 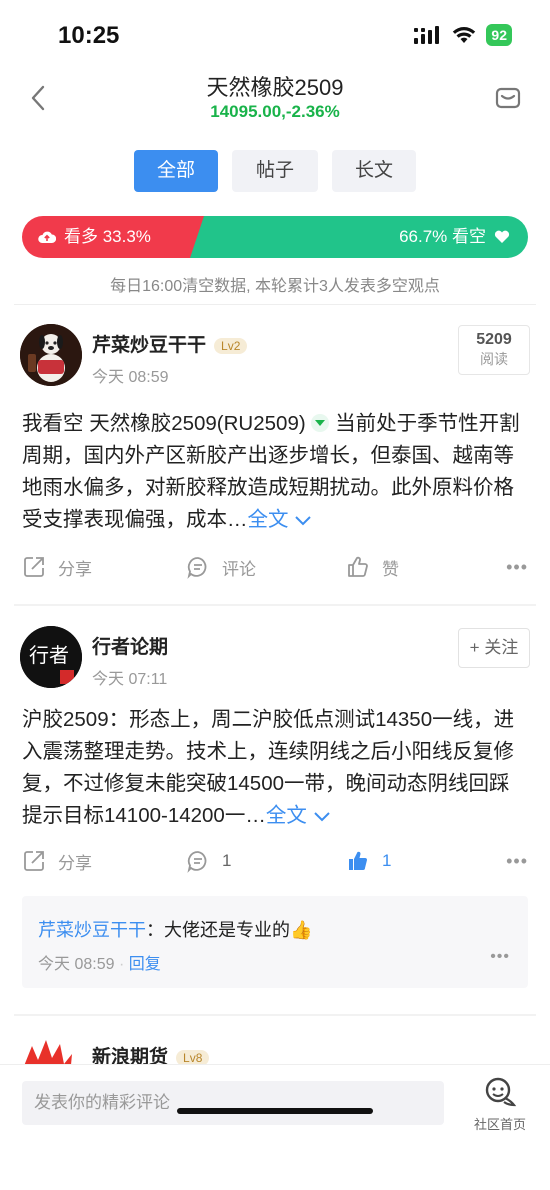 What do you see at coordinates (374, 171) in the screenshot?
I see `tab-long-articles: 长文` at bounding box center [374, 171].